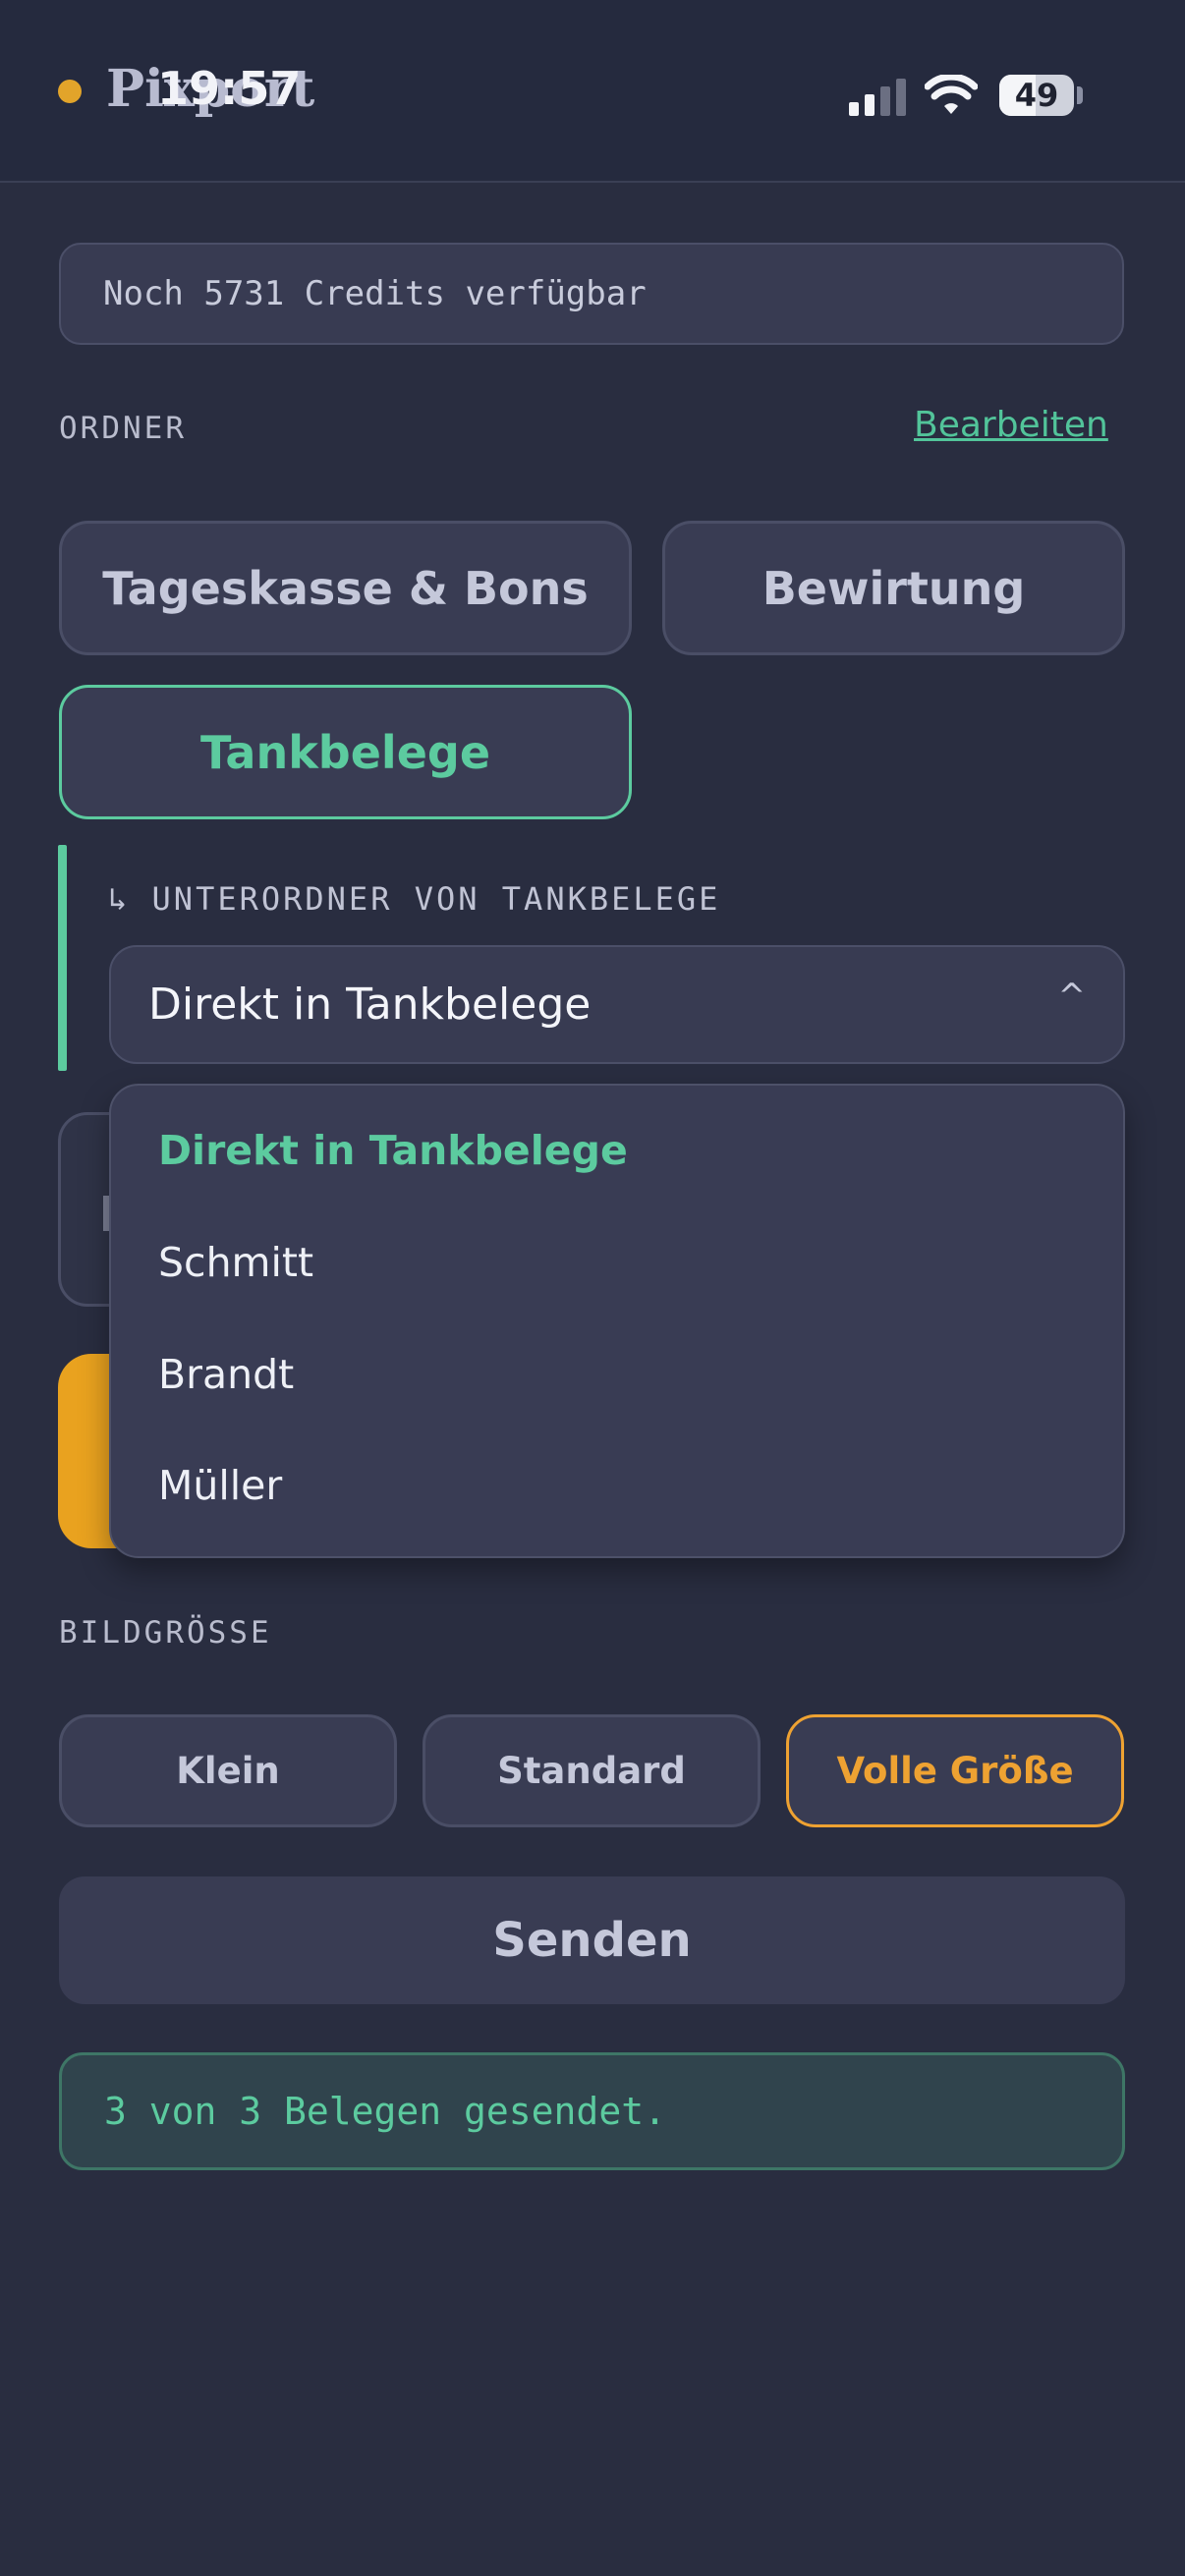 The image size is (1185, 2576). What do you see at coordinates (592, 1940) in the screenshot?
I see `send-button: Senden` at bounding box center [592, 1940].